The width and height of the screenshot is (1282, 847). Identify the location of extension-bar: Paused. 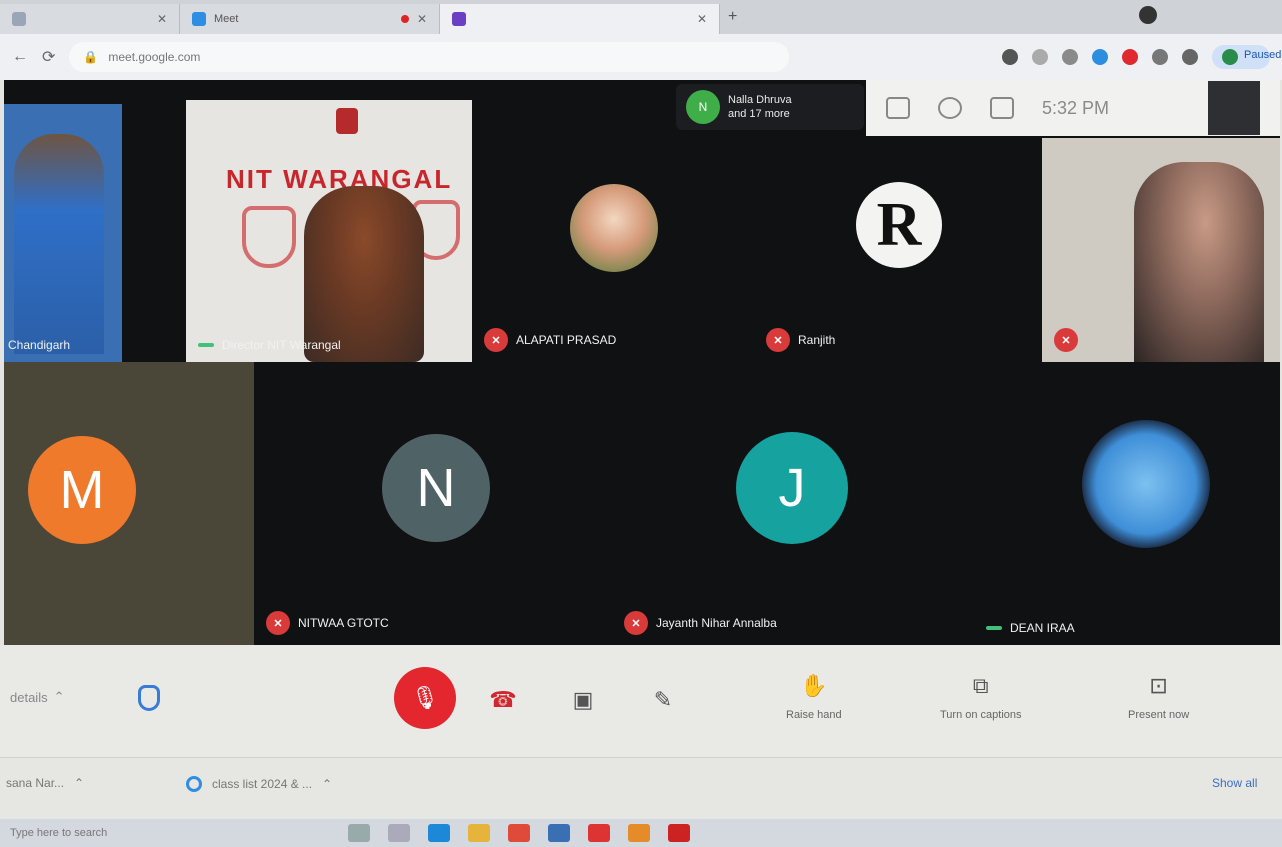
(1142, 57).